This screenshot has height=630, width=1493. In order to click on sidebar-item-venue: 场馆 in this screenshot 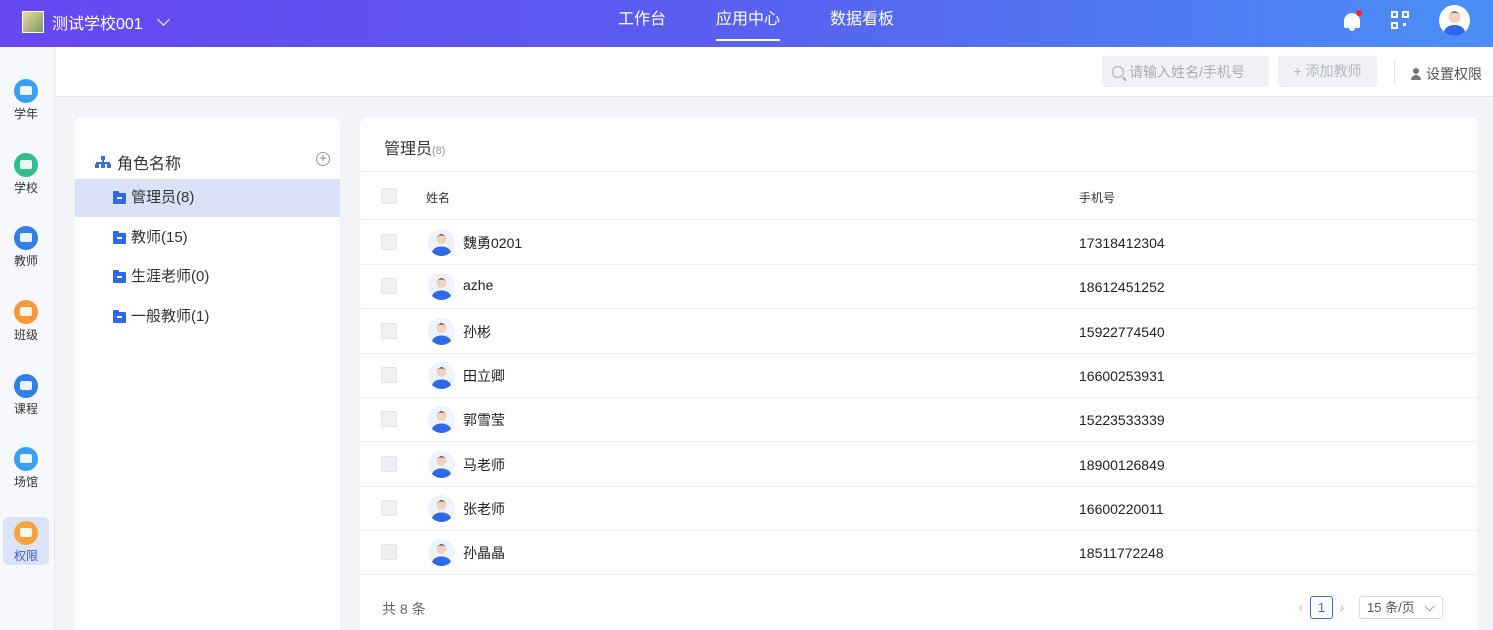, I will do `click(26, 467)`.